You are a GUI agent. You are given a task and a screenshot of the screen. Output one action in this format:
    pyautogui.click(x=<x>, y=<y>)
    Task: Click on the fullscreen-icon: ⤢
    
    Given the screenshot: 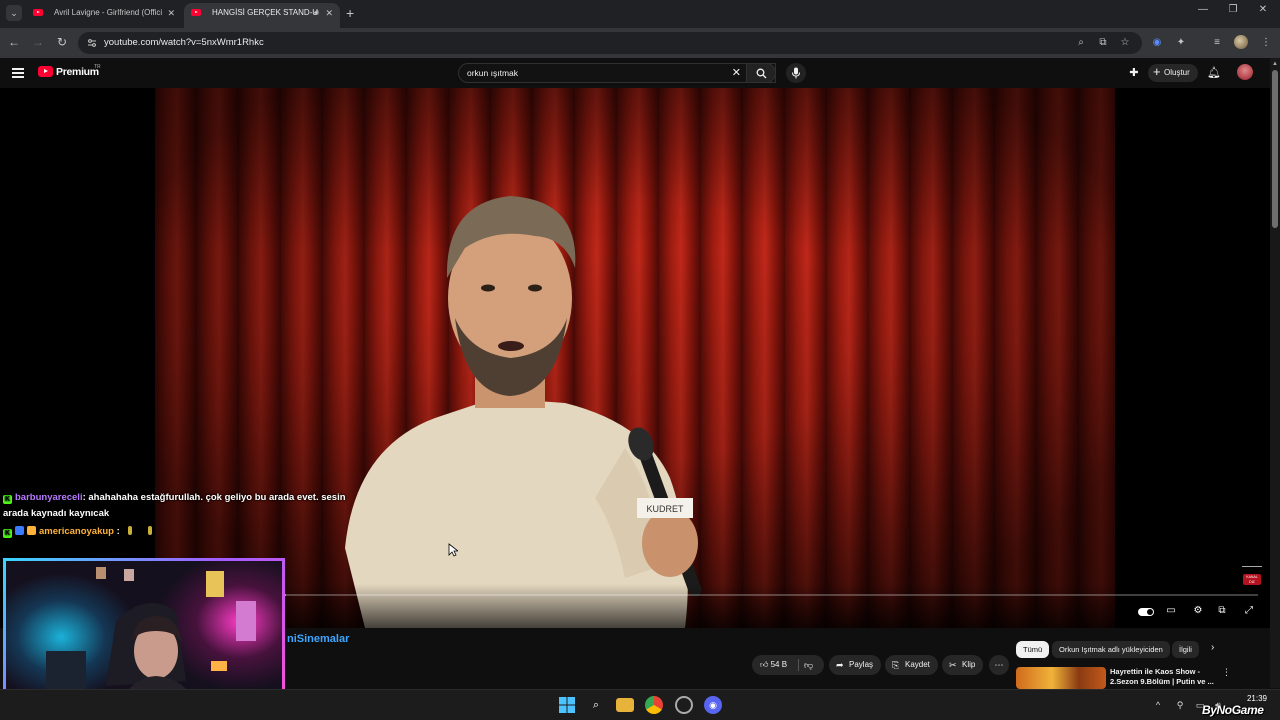 What is the action you would take?
    pyautogui.click(x=1249, y=611)
    